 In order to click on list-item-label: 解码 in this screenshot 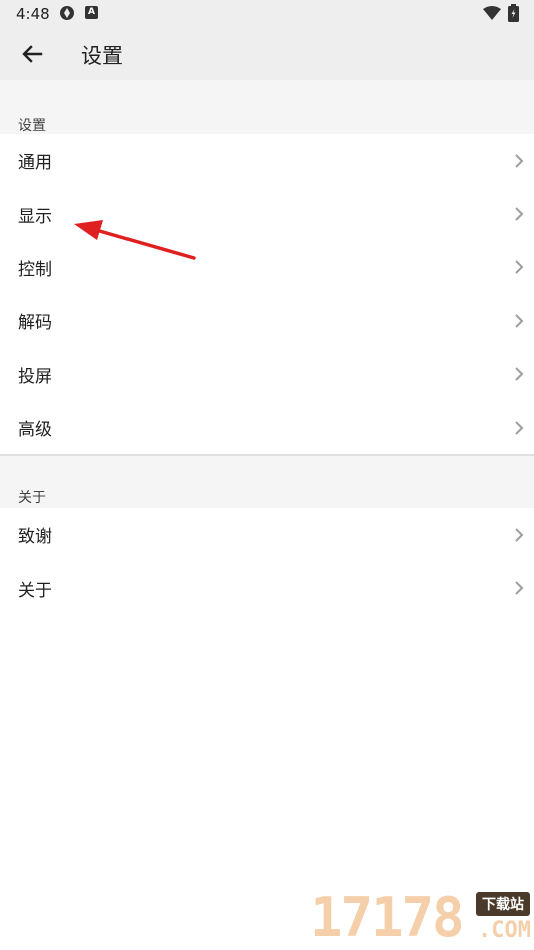, I will do `click(35, 323)`.